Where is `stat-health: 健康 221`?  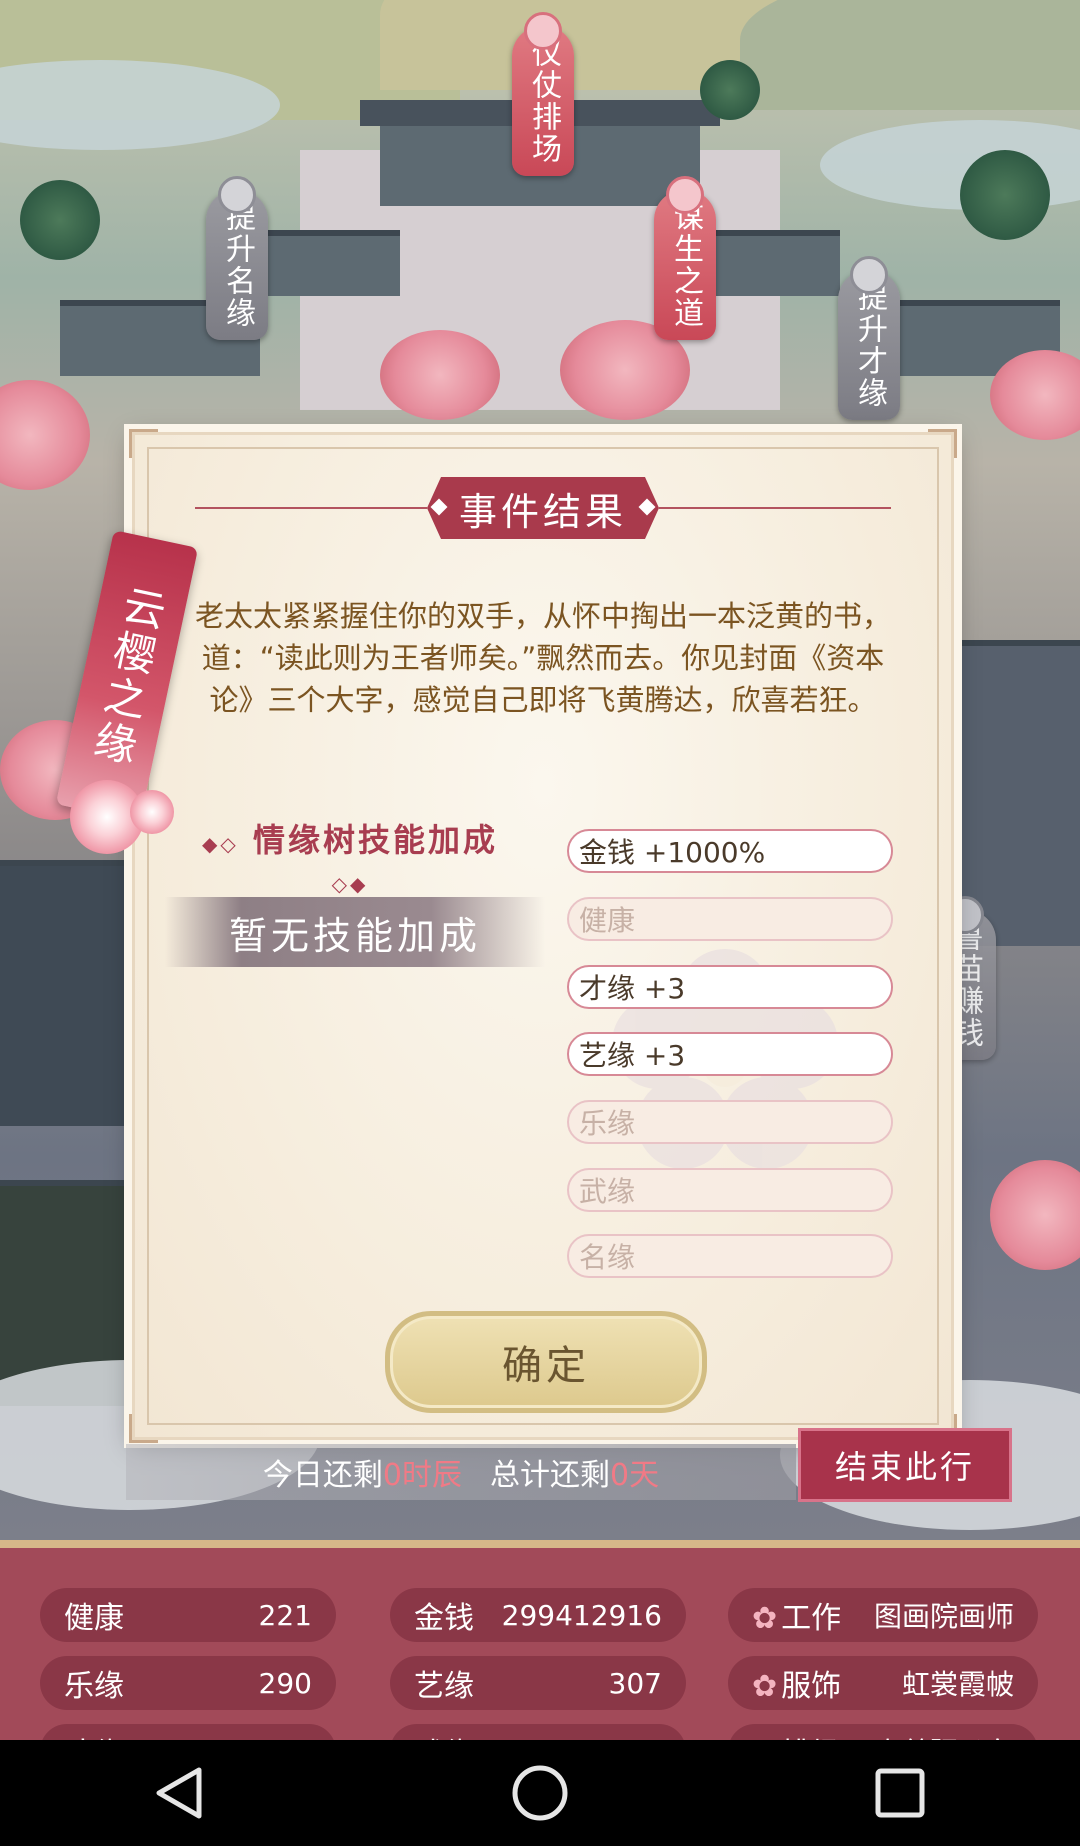 stat-health: 健康 221 is located at coordinates (188, 1615).